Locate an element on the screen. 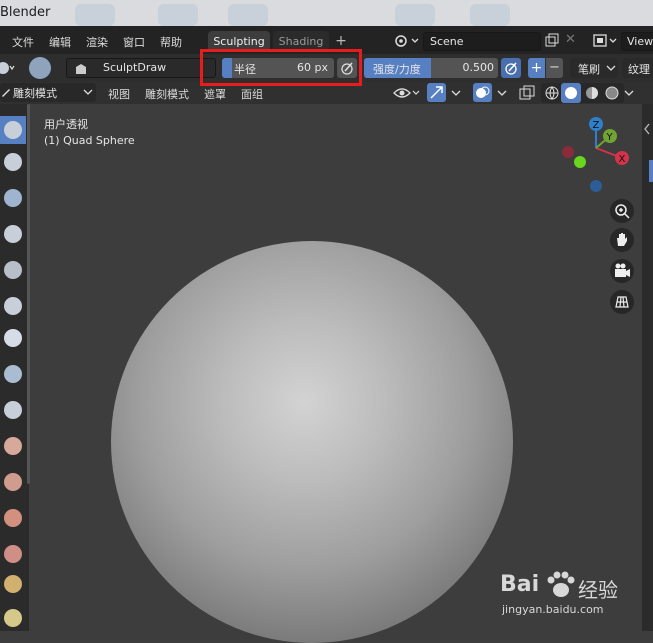 The width and height of the screenshot is (653, 643). overlays-toggle-button is located at coordinates (482, 92).